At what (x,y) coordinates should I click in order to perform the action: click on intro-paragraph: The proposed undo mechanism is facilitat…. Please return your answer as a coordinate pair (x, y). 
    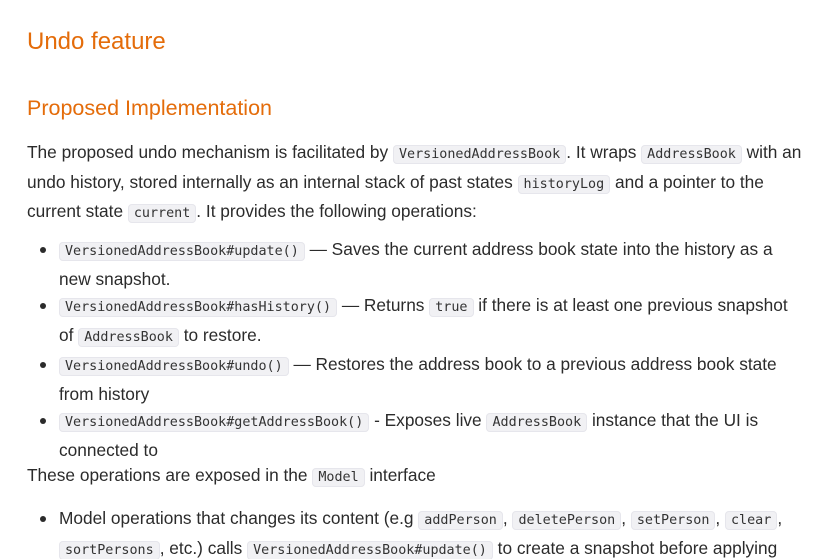
    Looking at the image, I should click on (414, 183).